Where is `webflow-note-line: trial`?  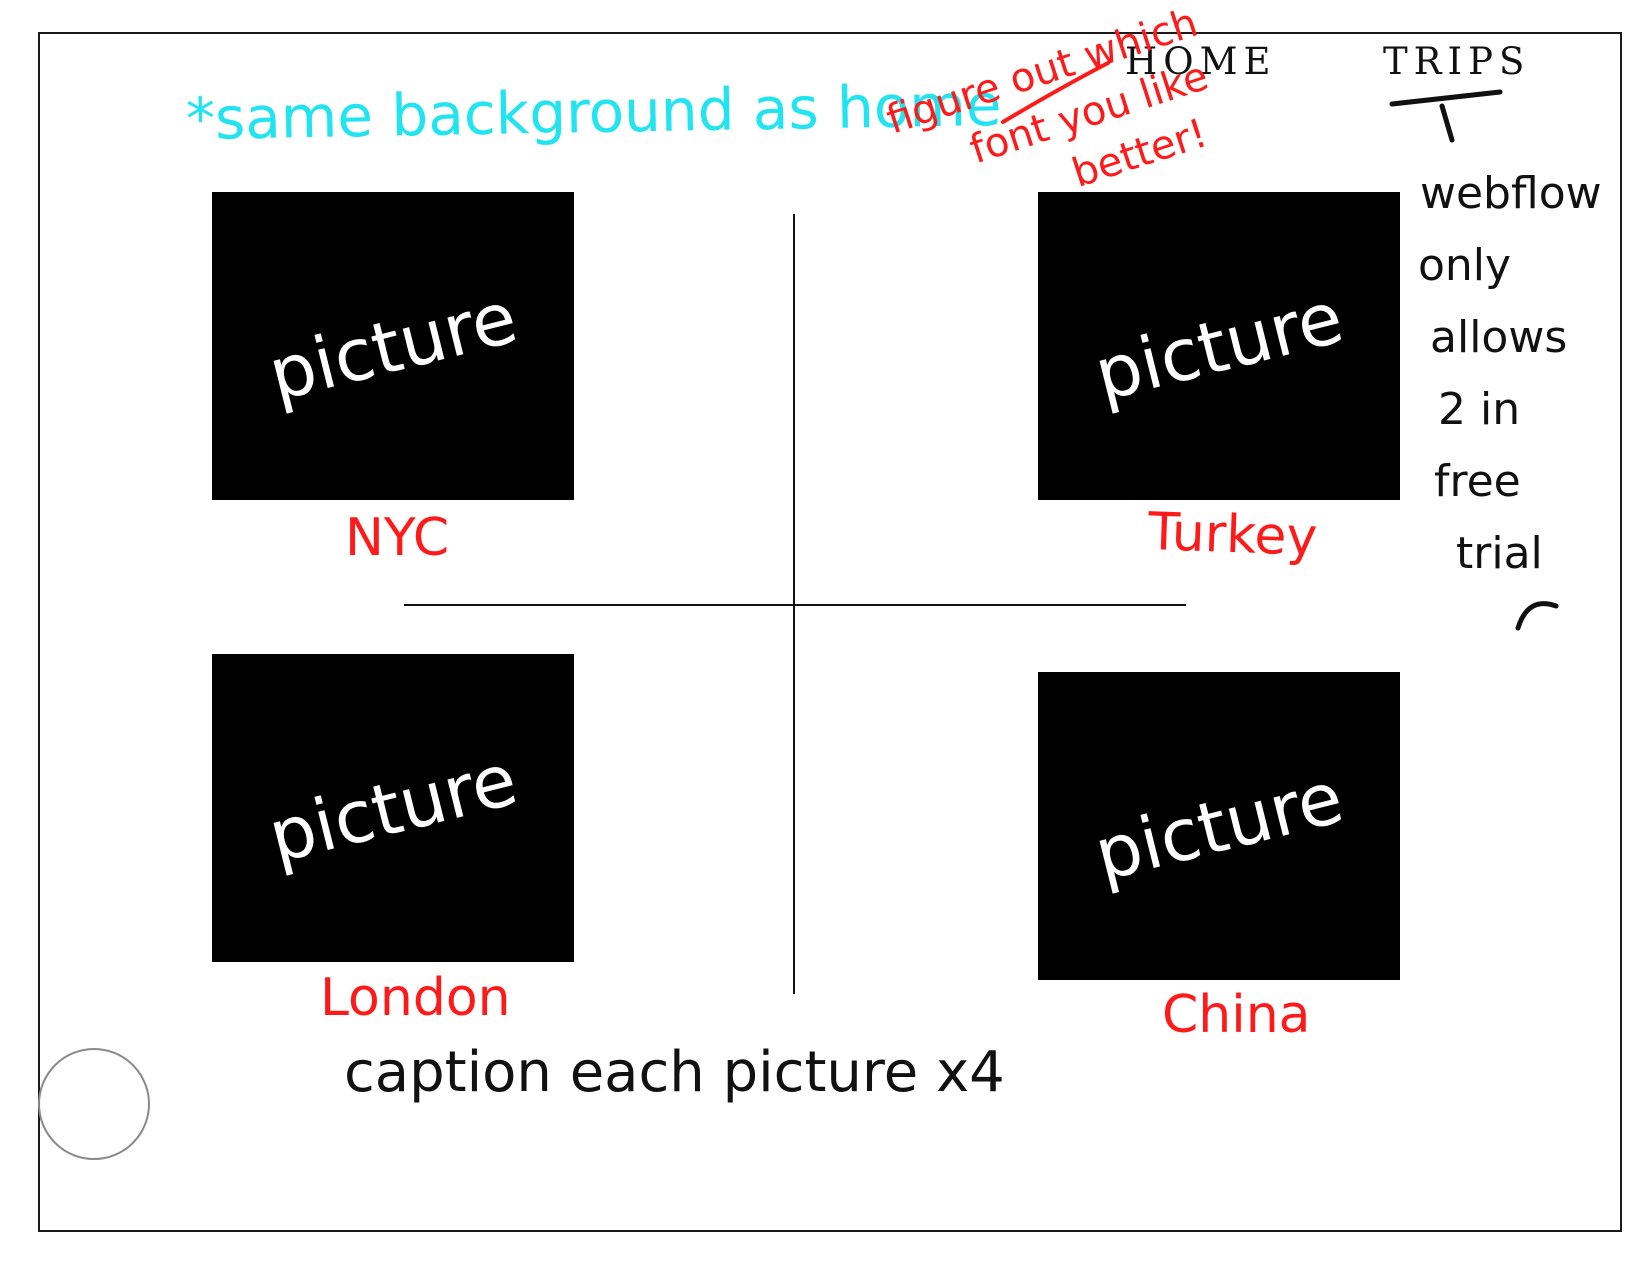
webflow-note-line: trial is located at coordinates (1499, 553).